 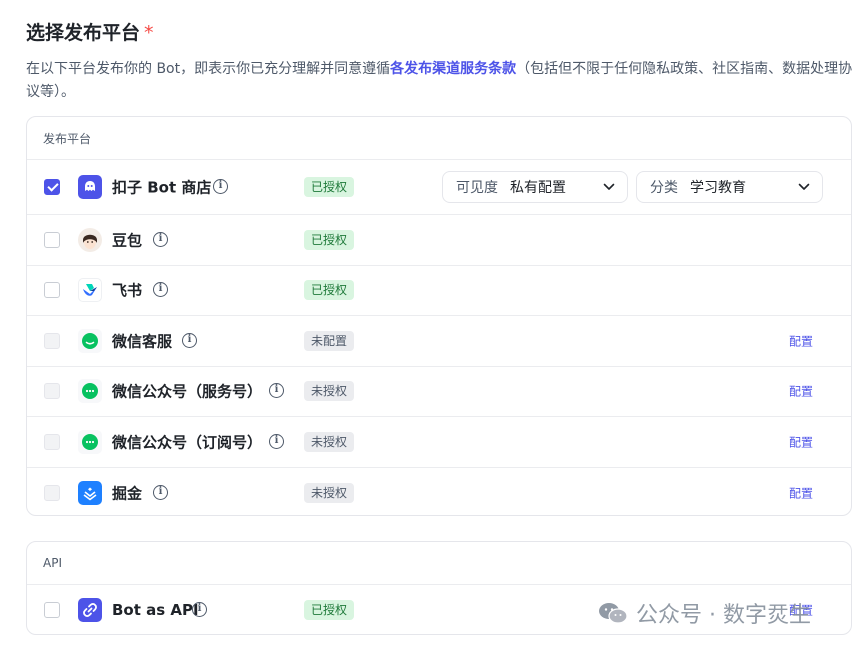 I want to click on platform-checkbox-feishu, so click(x=52, y=290).